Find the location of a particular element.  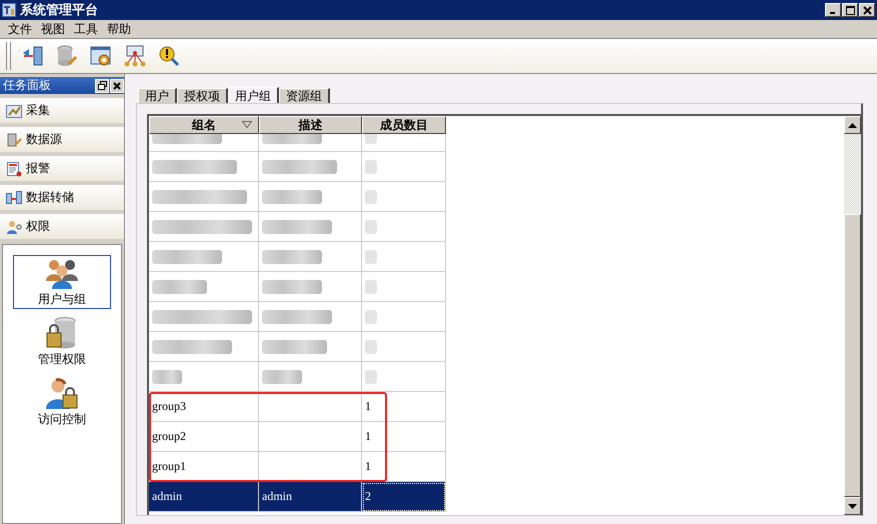

panel-section: 数据转储 is located at coordinates (62, 197).